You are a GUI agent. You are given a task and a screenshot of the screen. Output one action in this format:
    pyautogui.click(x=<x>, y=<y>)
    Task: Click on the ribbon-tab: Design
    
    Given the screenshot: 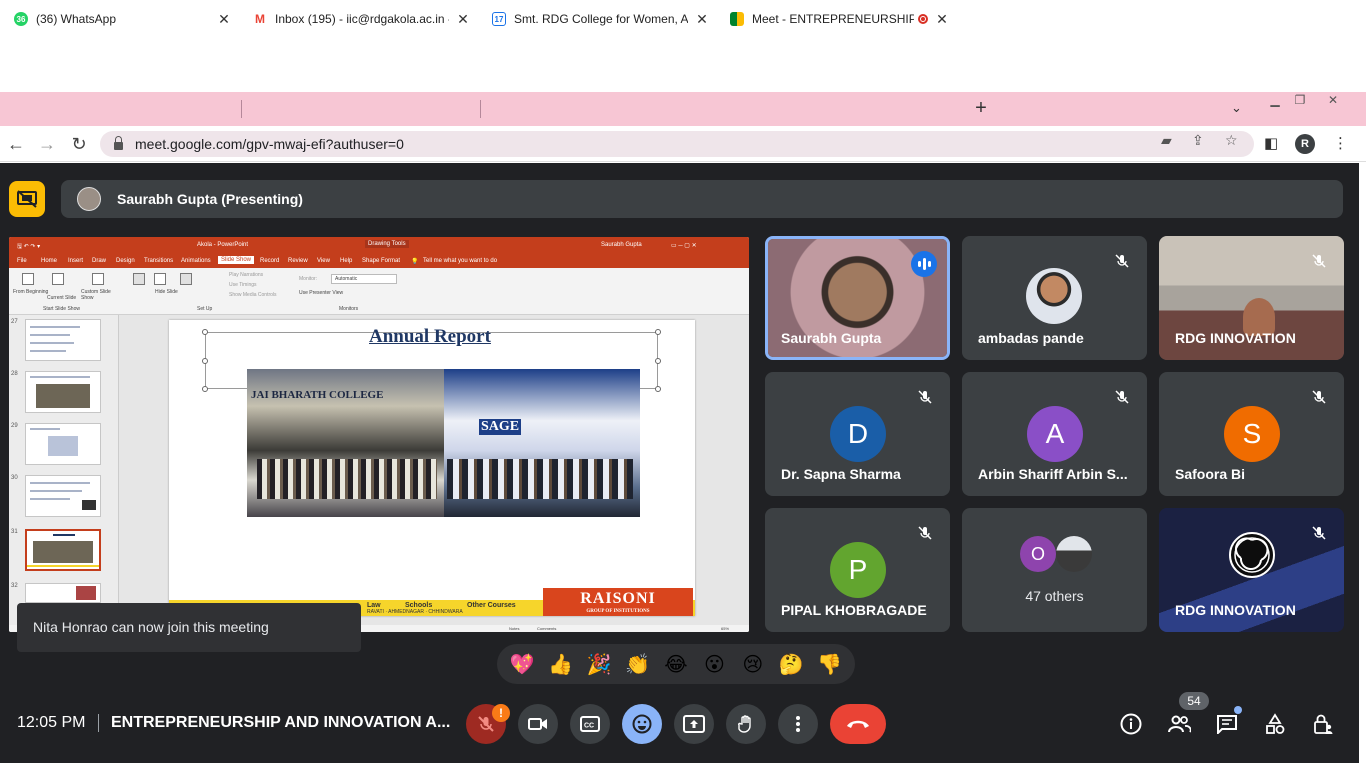 What is the action you would take?
    pyautogui.click(x=125, y=261)
    